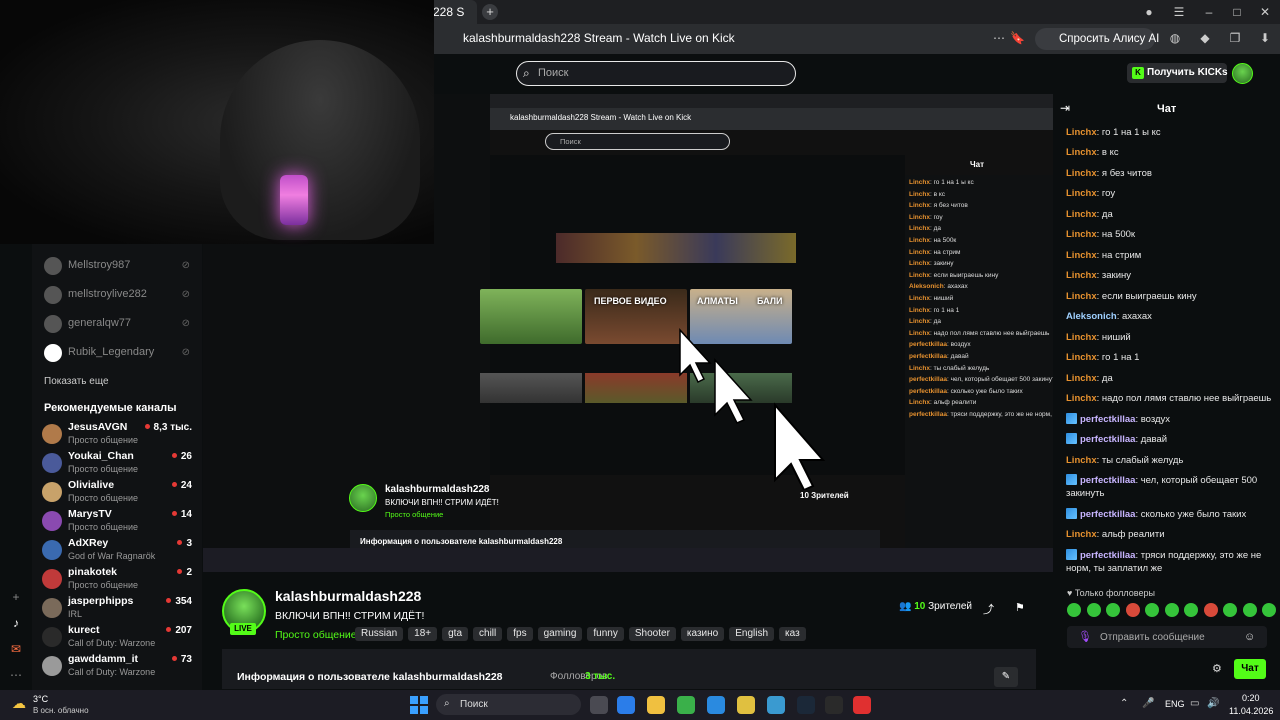 Image resolution: width=1280 pixels, height=720 pixels. What do you see at coordinates (118, 637) in the screenshot?
I see `recommended-channel: kurect Call of Duty: Warzone 207` at bounding box center [118, 637].